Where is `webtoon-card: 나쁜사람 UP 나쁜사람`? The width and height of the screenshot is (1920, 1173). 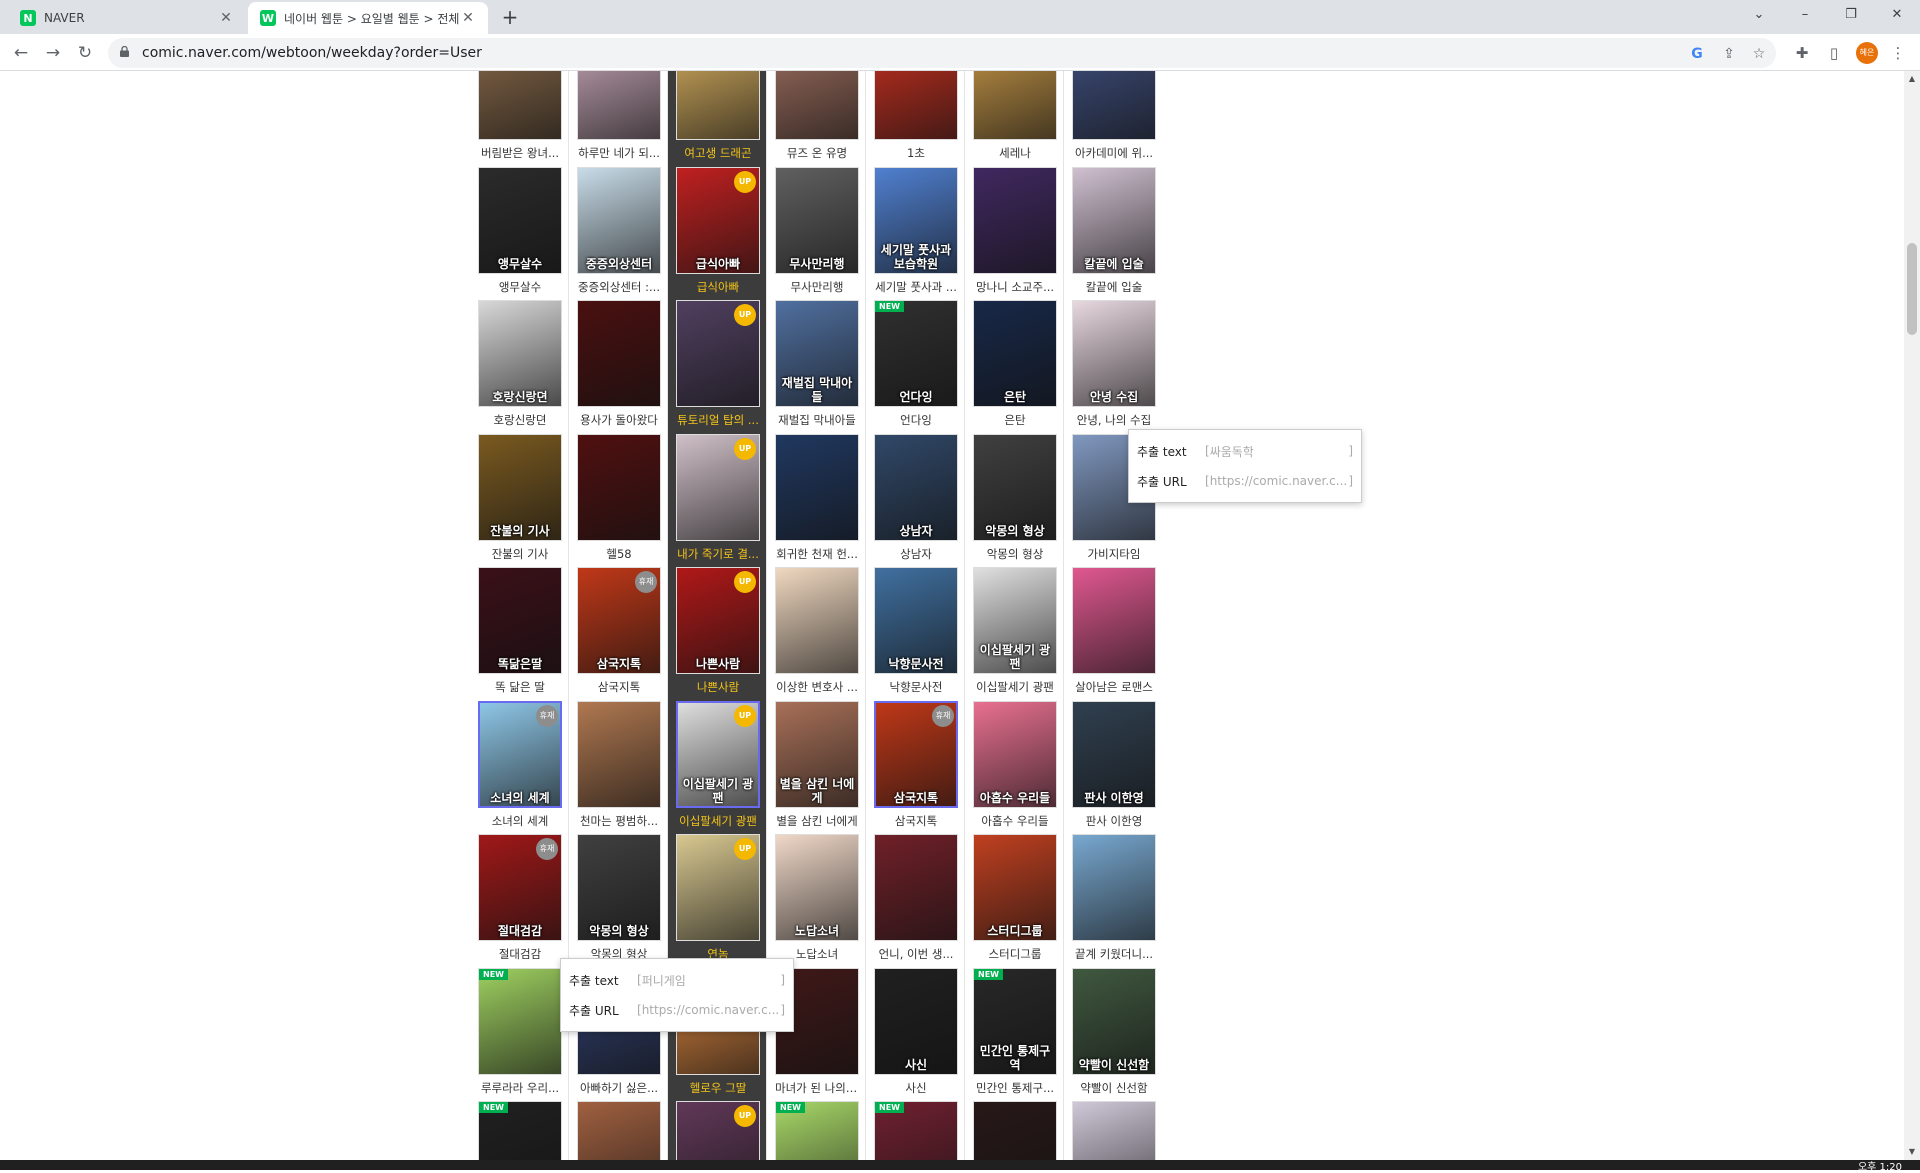 webtoon-card: 나쁜사람 UP 나쁜사람 is located at coordinates (718, 631).